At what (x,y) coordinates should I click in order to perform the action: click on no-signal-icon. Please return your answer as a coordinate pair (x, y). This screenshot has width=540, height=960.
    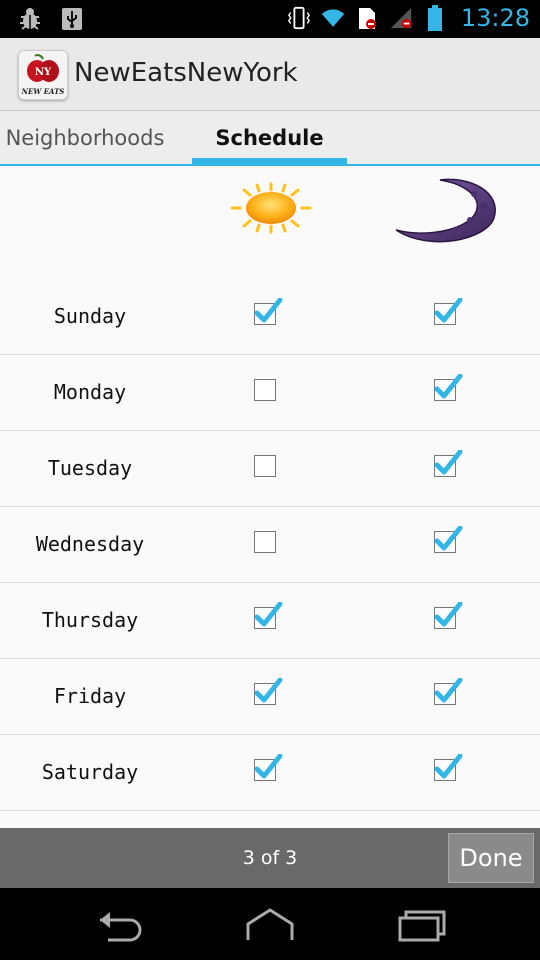
    Looking at the image, I should click on (401, 18).